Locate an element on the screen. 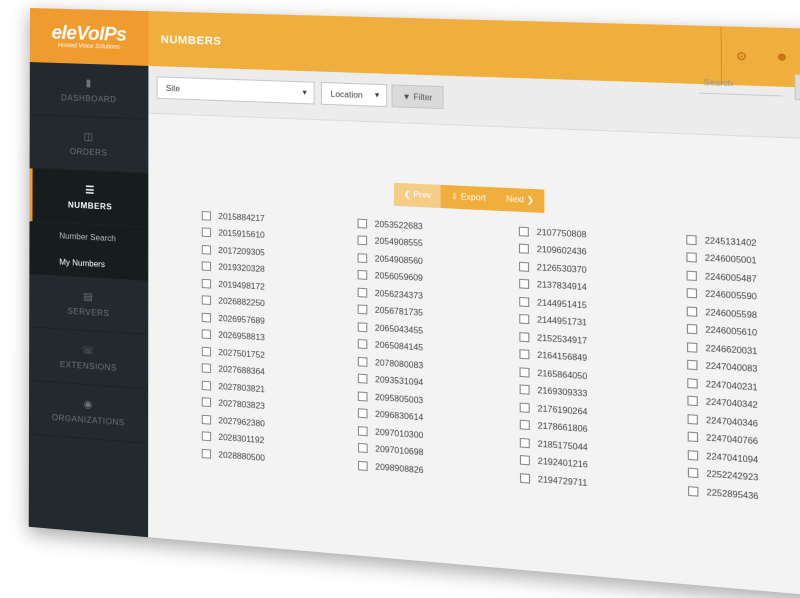  next-button: Next ❯ is located at coordinates (520, 200).